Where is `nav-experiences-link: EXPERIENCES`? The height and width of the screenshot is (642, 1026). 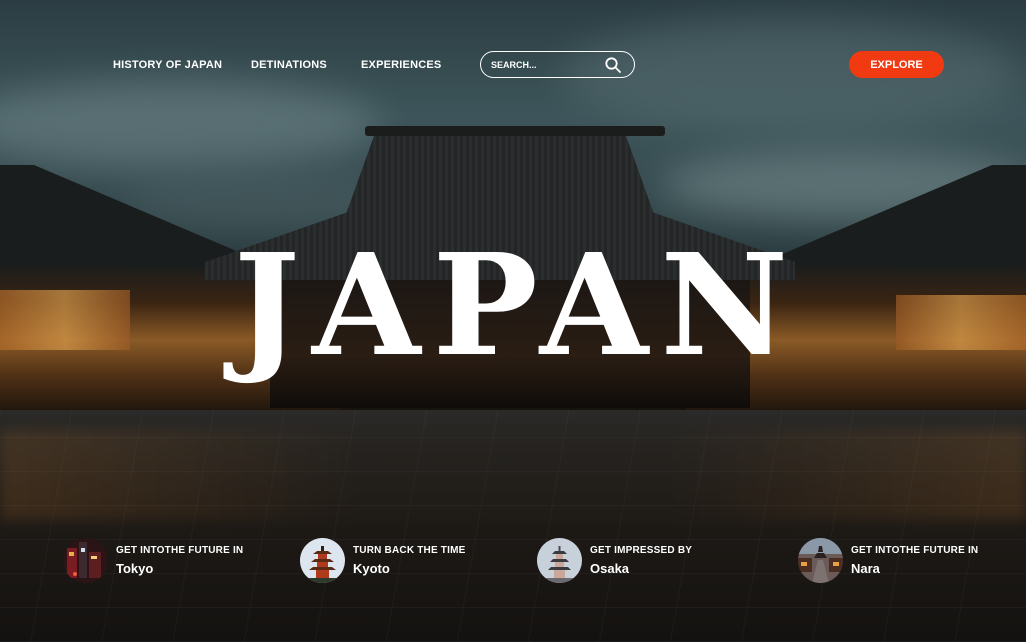
nav-experiences-link: EXPERIENCES is located at coordinates (401, 65).